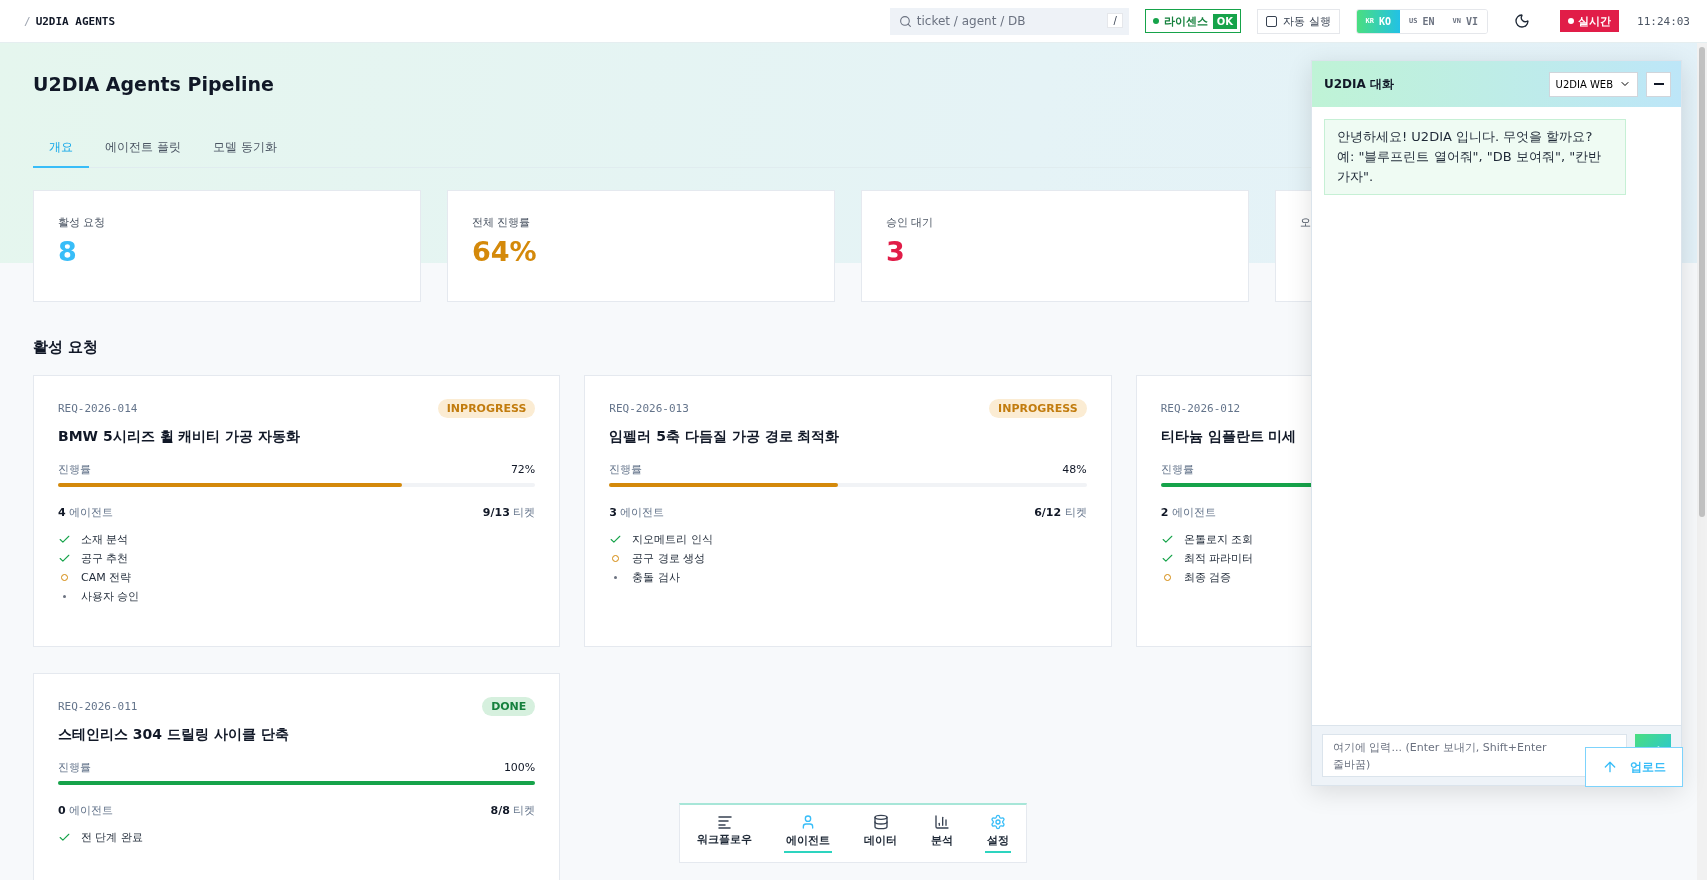 The image size is (1707, 880). Describe the element at coordinates (106, 577) in the screenshot. I see `step-label: CAM 전략` at that location.